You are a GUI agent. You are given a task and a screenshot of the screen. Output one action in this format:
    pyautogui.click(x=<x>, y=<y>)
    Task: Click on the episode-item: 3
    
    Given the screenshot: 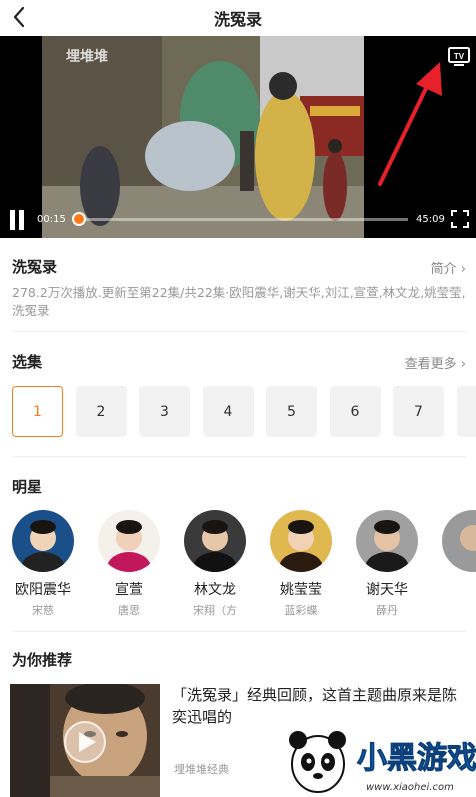 What is the action you would take?
    pyautogui.click(x=164, y=411)
    